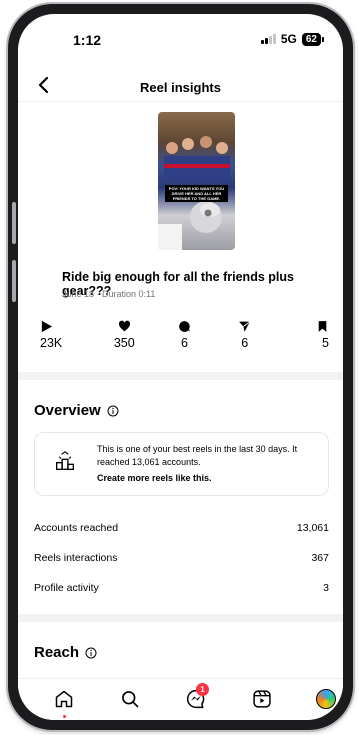  Describe the element at coordinates (76, 528) in the screenshot. I see `metric-label: Accounts reached` at that location.